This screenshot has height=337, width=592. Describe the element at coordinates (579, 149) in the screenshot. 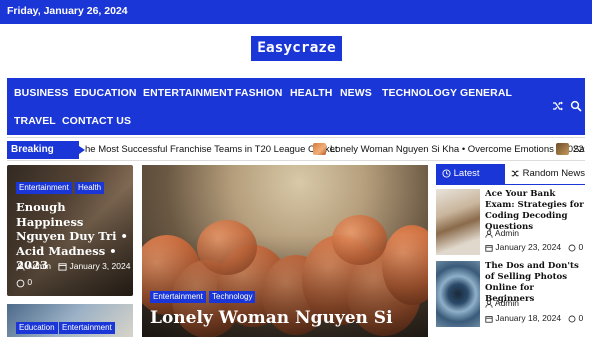

I see `ticker-item: Savor` at that location.